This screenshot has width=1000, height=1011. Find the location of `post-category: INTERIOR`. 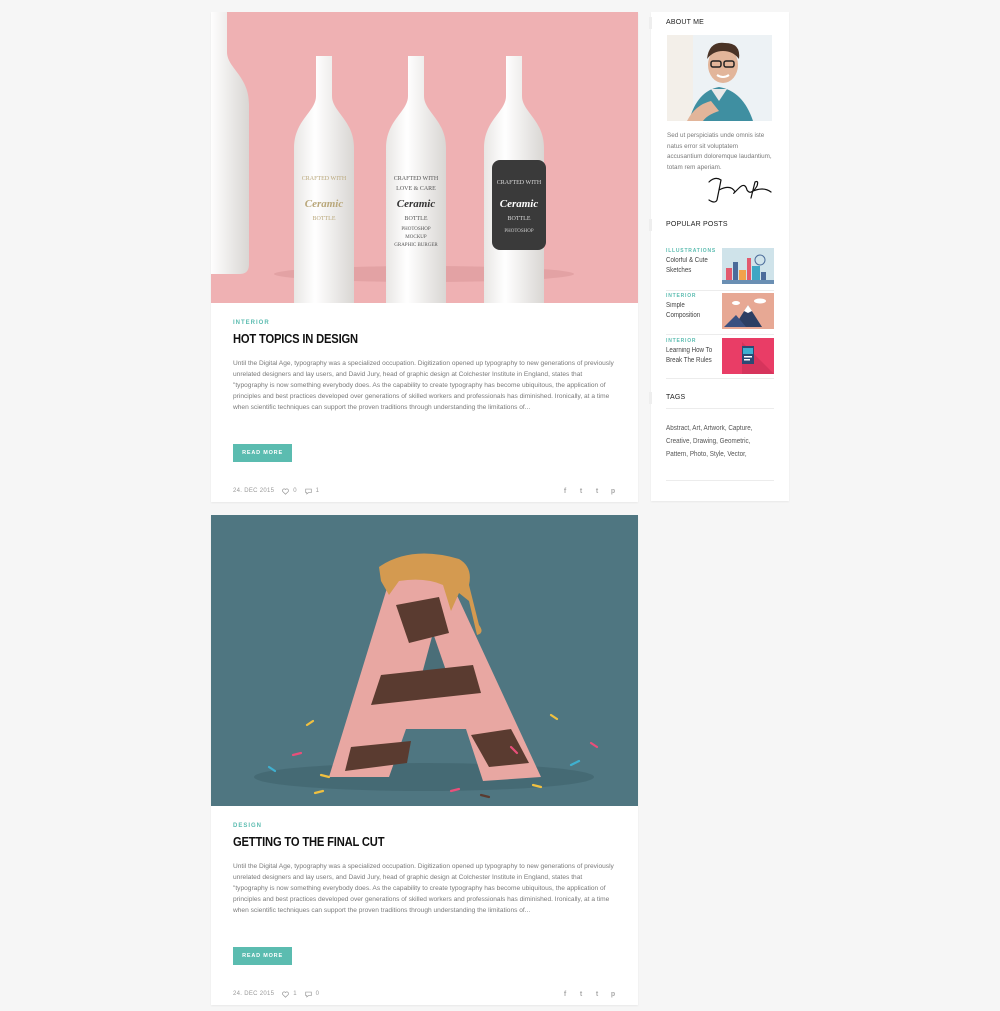

post-category: INTERIOR is located at coordinates (424, 323).